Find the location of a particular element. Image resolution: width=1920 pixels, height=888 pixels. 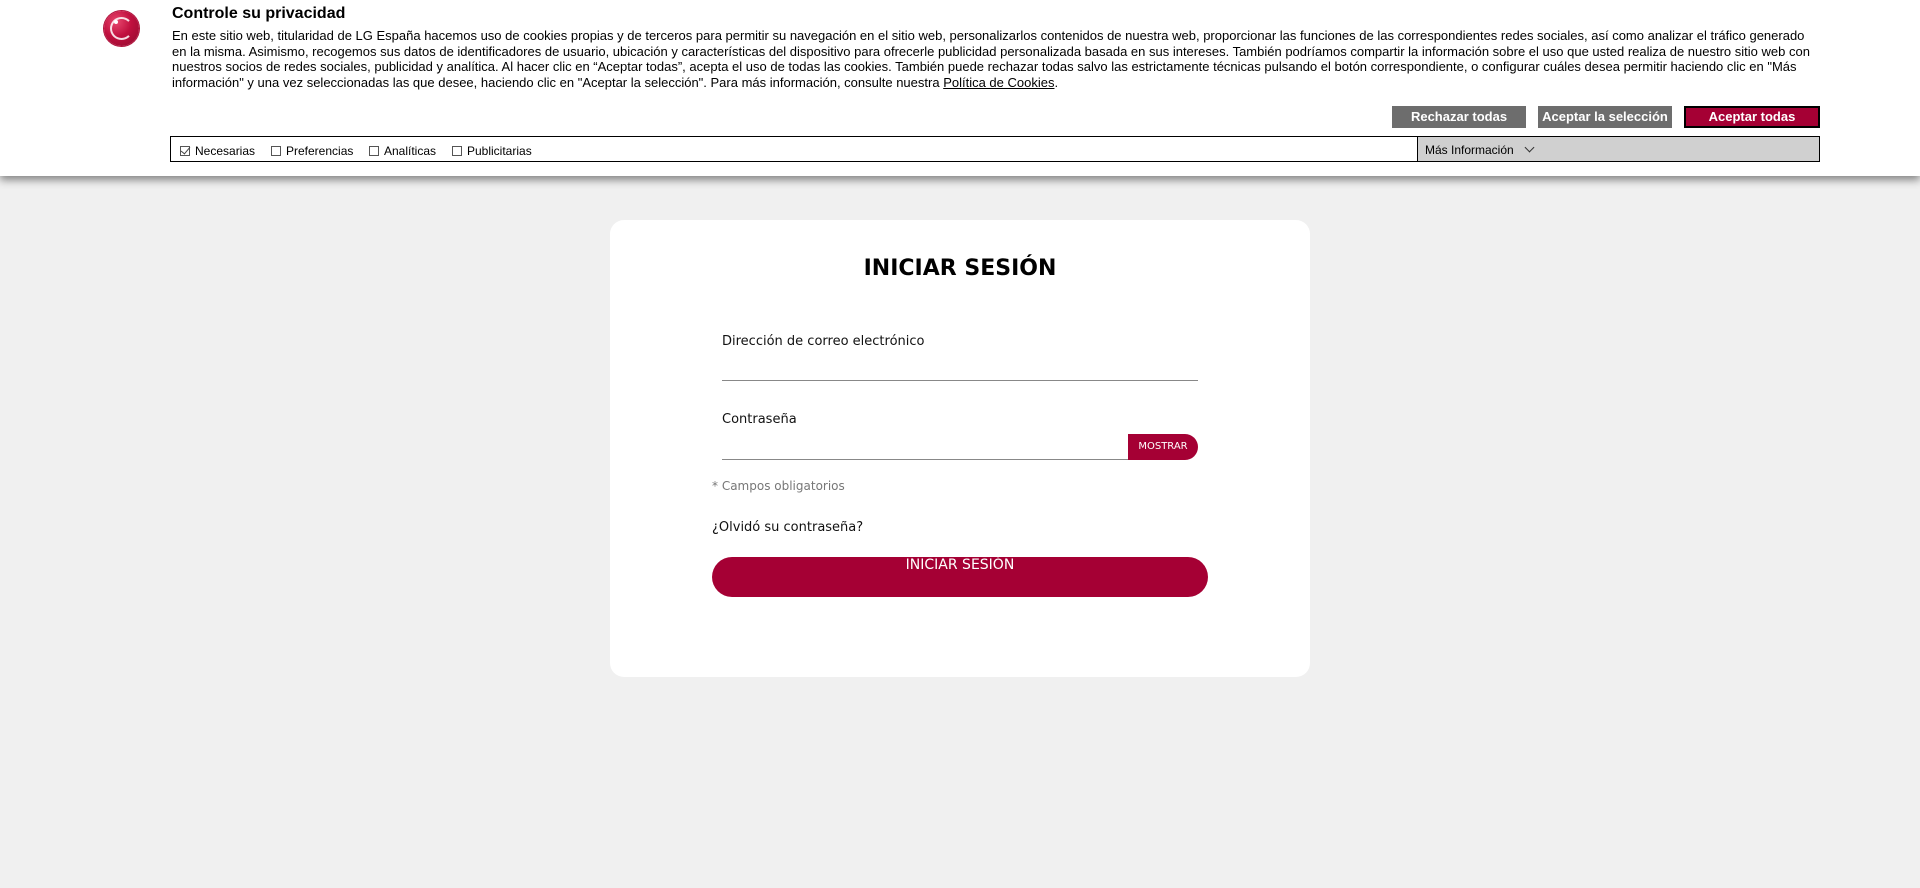

checkbox-label: Necesarias is located at coordinates (225, 151).